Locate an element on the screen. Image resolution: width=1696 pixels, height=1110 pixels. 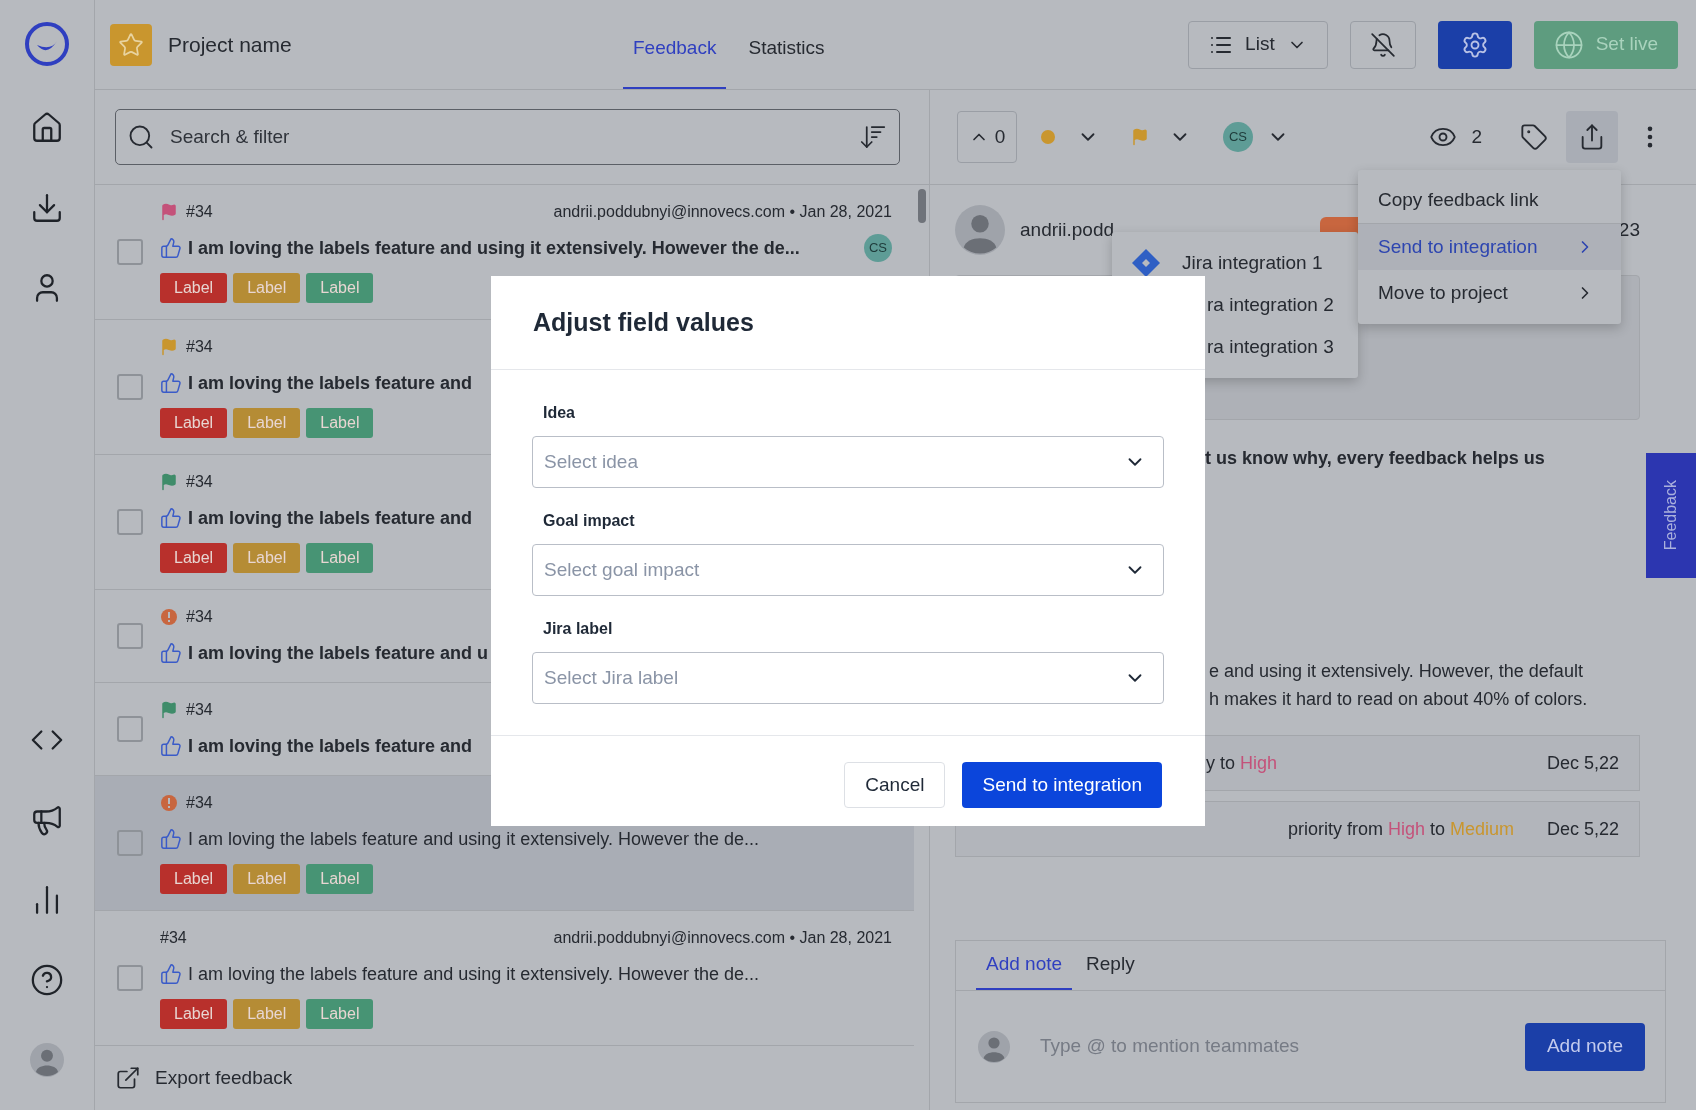
feedback-text: I am loving the labels feature and u is located at coordinates (338, 653).